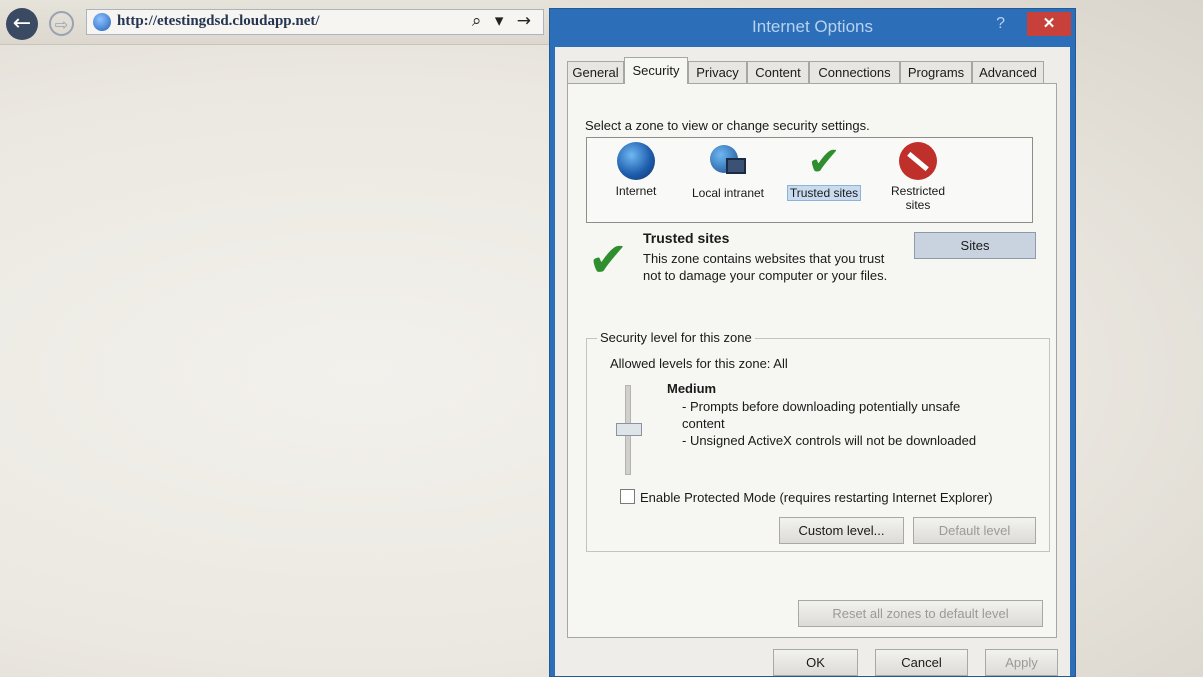  Describe the element at coordinates (854, 72) in the screenshot. I see `tab-connections: Connections` at that location.